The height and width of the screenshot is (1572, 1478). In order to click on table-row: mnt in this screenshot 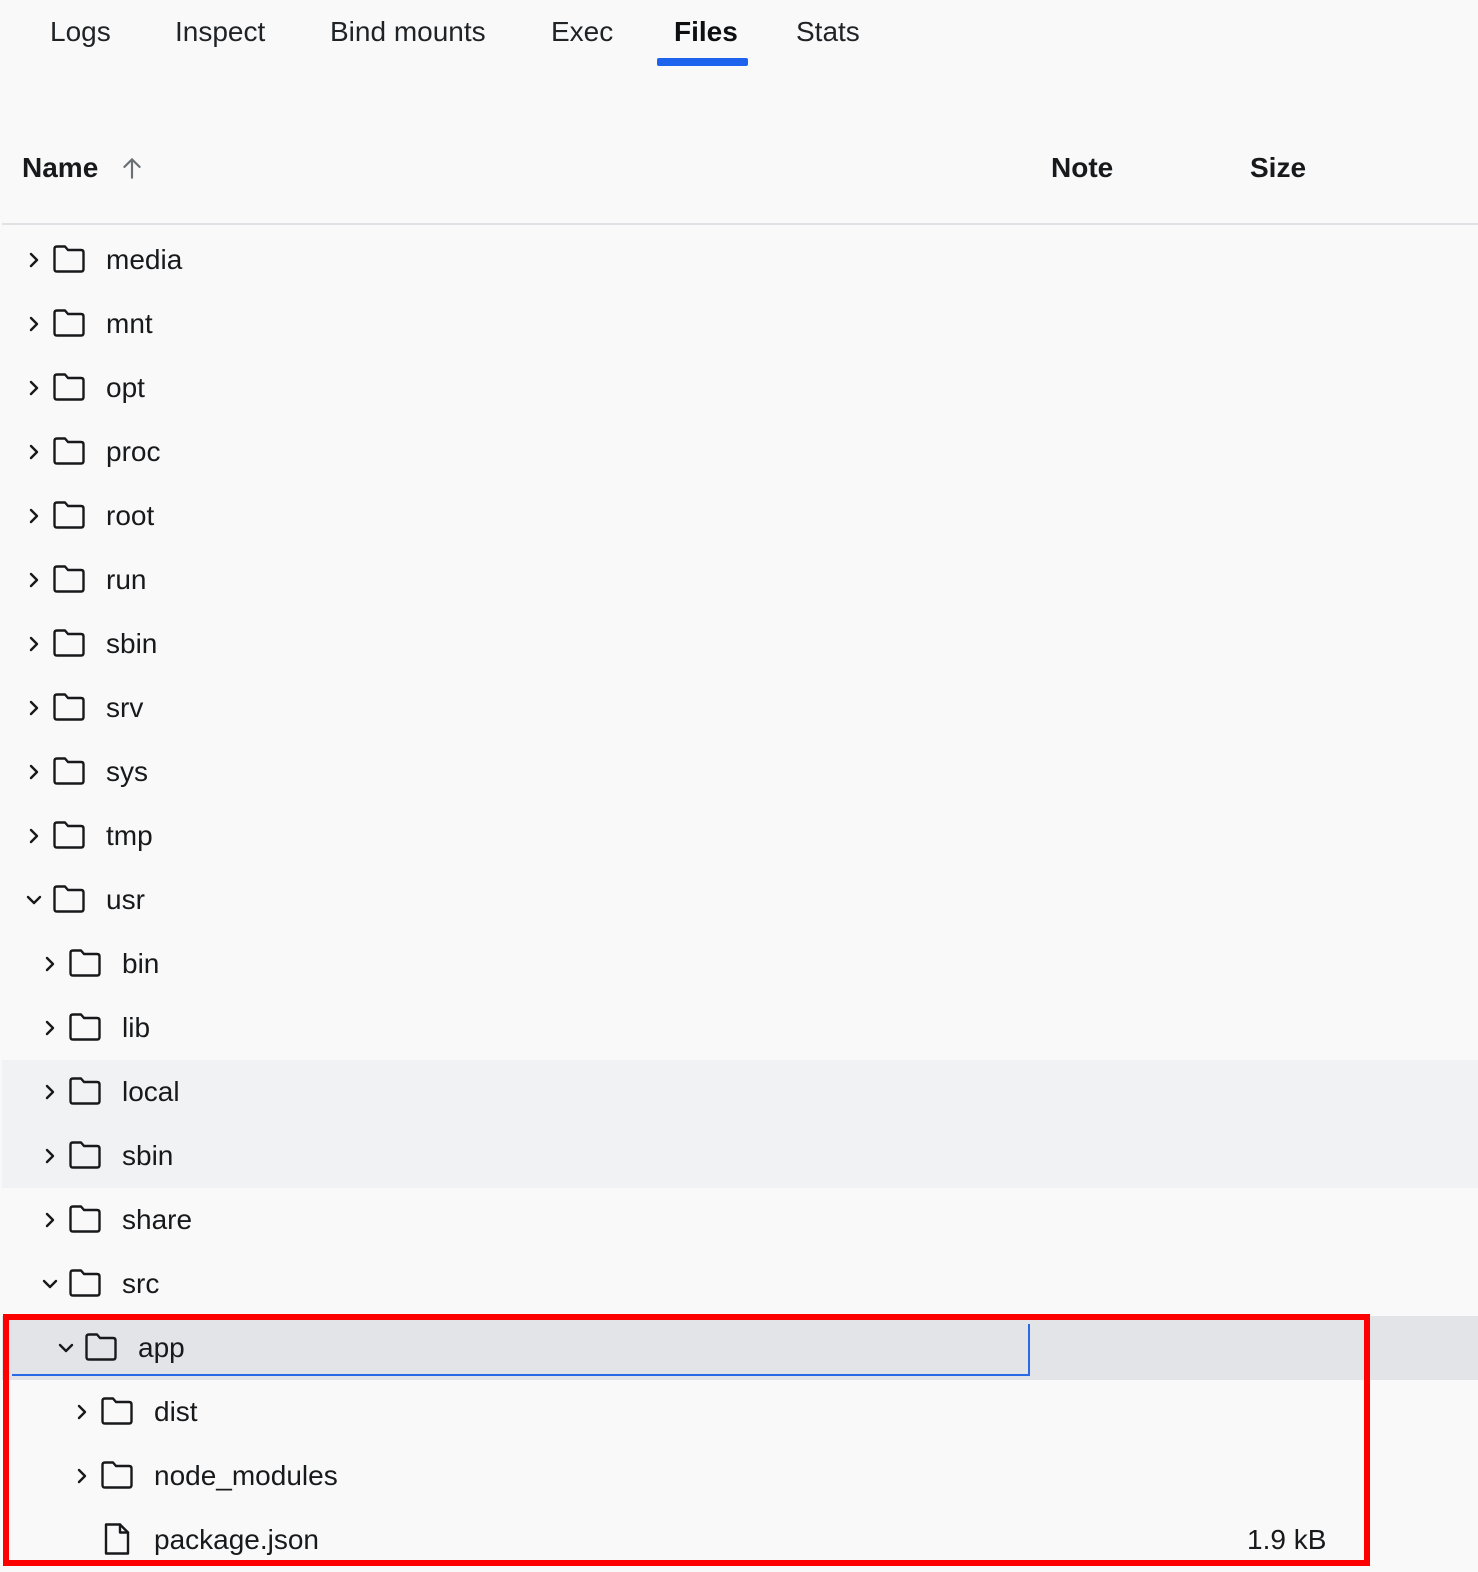, I will do `click(740, 324)`.